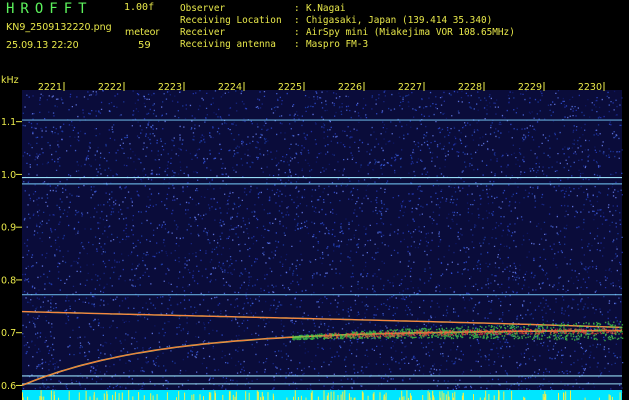  What do you see at coordinates (170, 87) in the screenshot?
I see `x-tick-label: 2223` at bounding box center [170, 87].